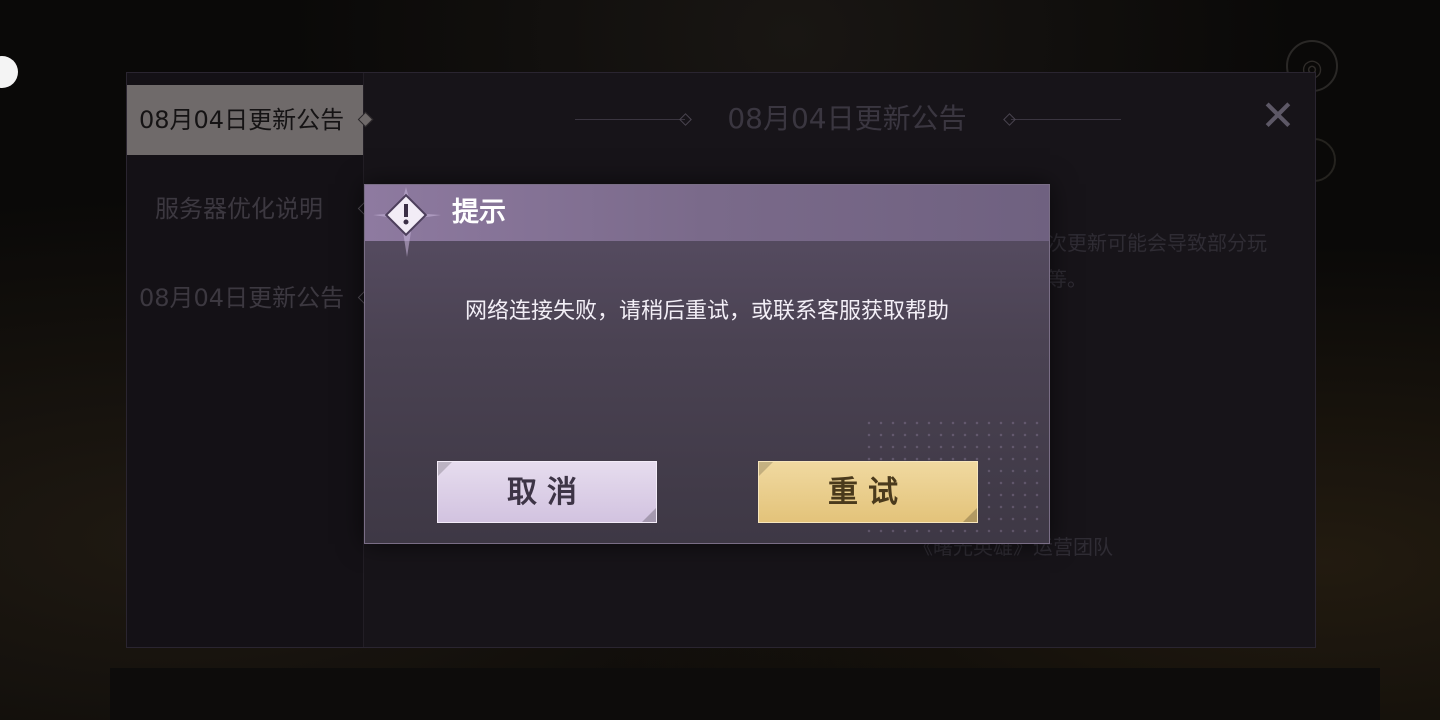  What do you see at coordinates (1278, 116) in the screenshot?
I see `close-icon: ✕` at bounding box center [1278, 116].